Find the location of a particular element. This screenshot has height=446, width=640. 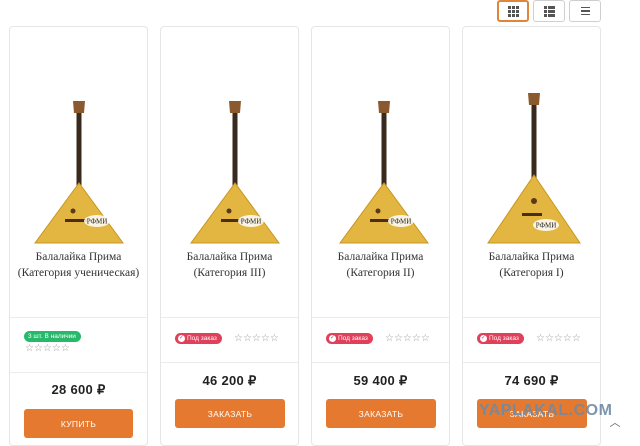

list-icon is located at coordinates (549, 11).